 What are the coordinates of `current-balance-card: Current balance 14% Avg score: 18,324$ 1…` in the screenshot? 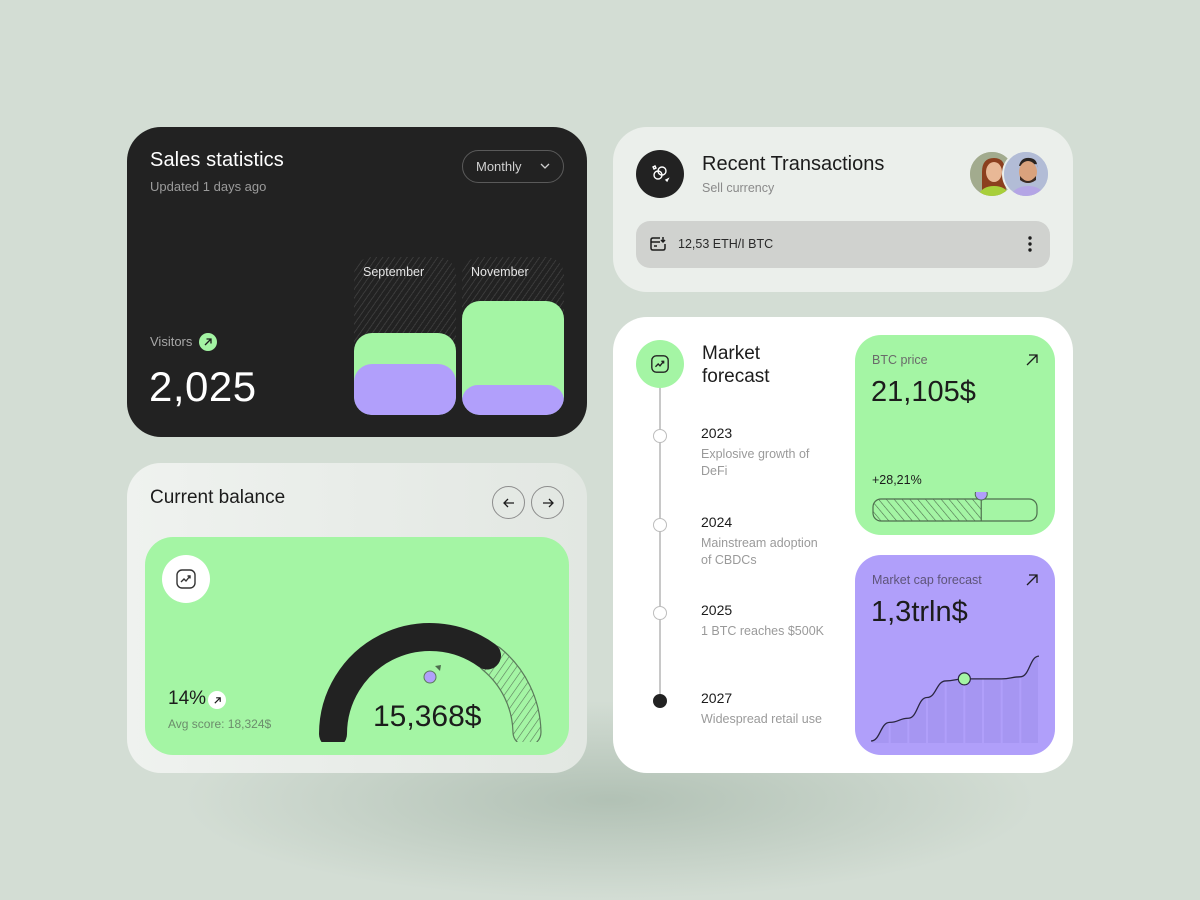 It's located at (357, 618).